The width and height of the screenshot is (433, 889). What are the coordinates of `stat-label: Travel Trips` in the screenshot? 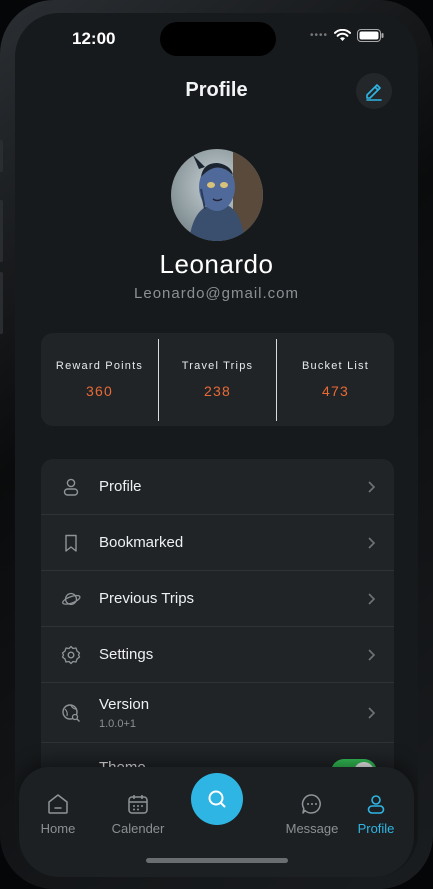 It's located at (217, 366).